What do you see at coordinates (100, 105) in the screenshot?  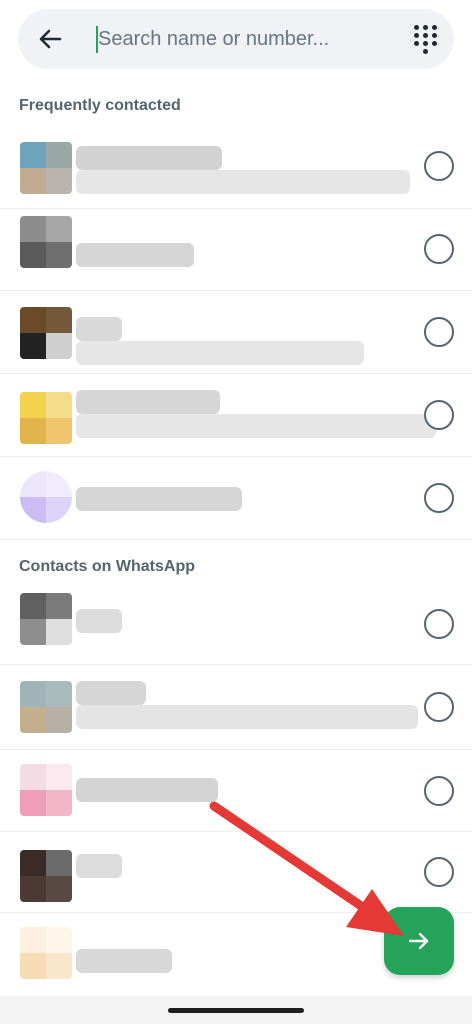 I see `section-title-frequent: Frequently contacted` at bounding box center [100, 105].